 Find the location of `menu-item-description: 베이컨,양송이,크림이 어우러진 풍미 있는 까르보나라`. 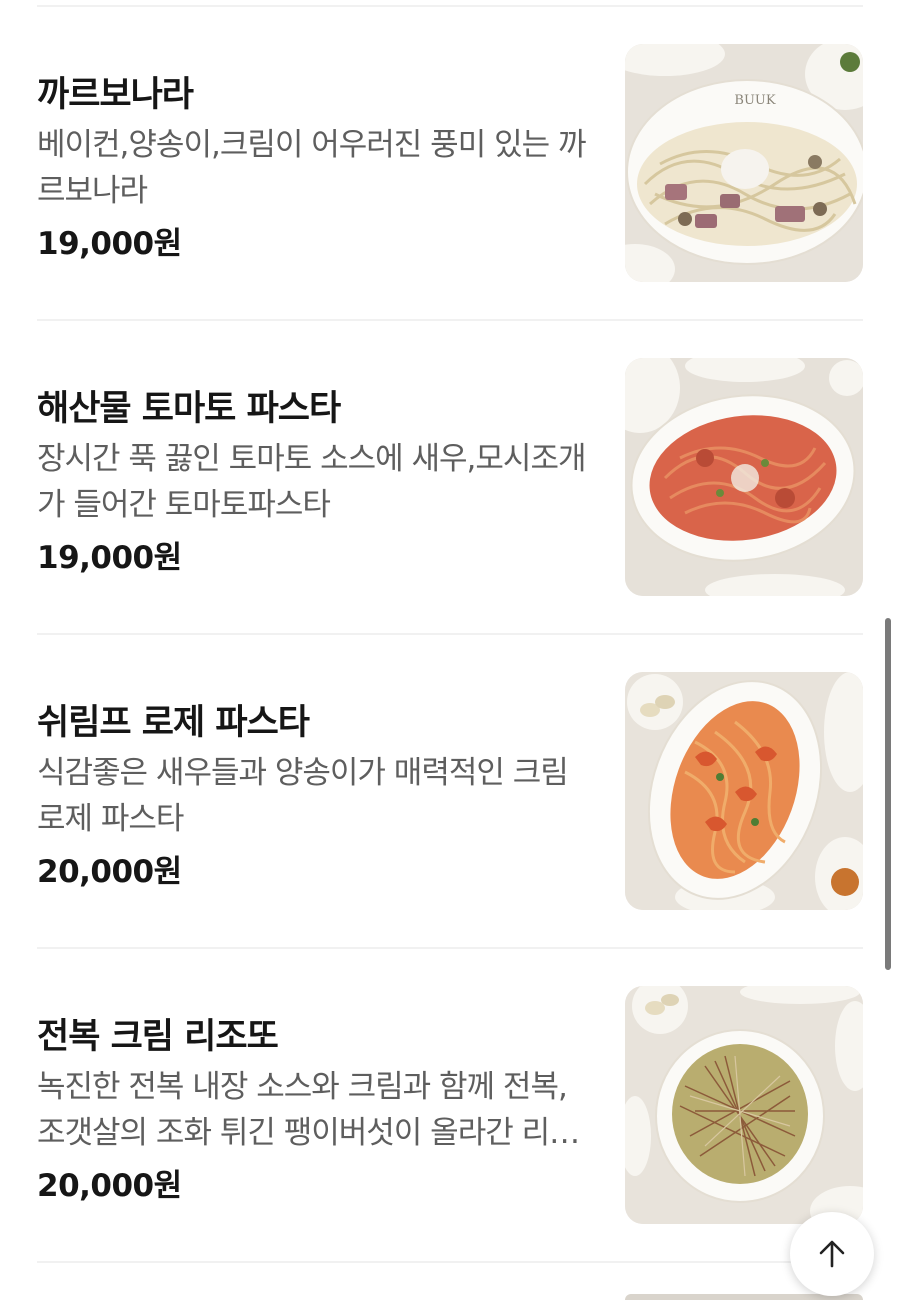

menu-item-description: 베이컨,양송이,크림이 어우러진 풍미 있는 까르보나라 is located at coordinates (311, 168).